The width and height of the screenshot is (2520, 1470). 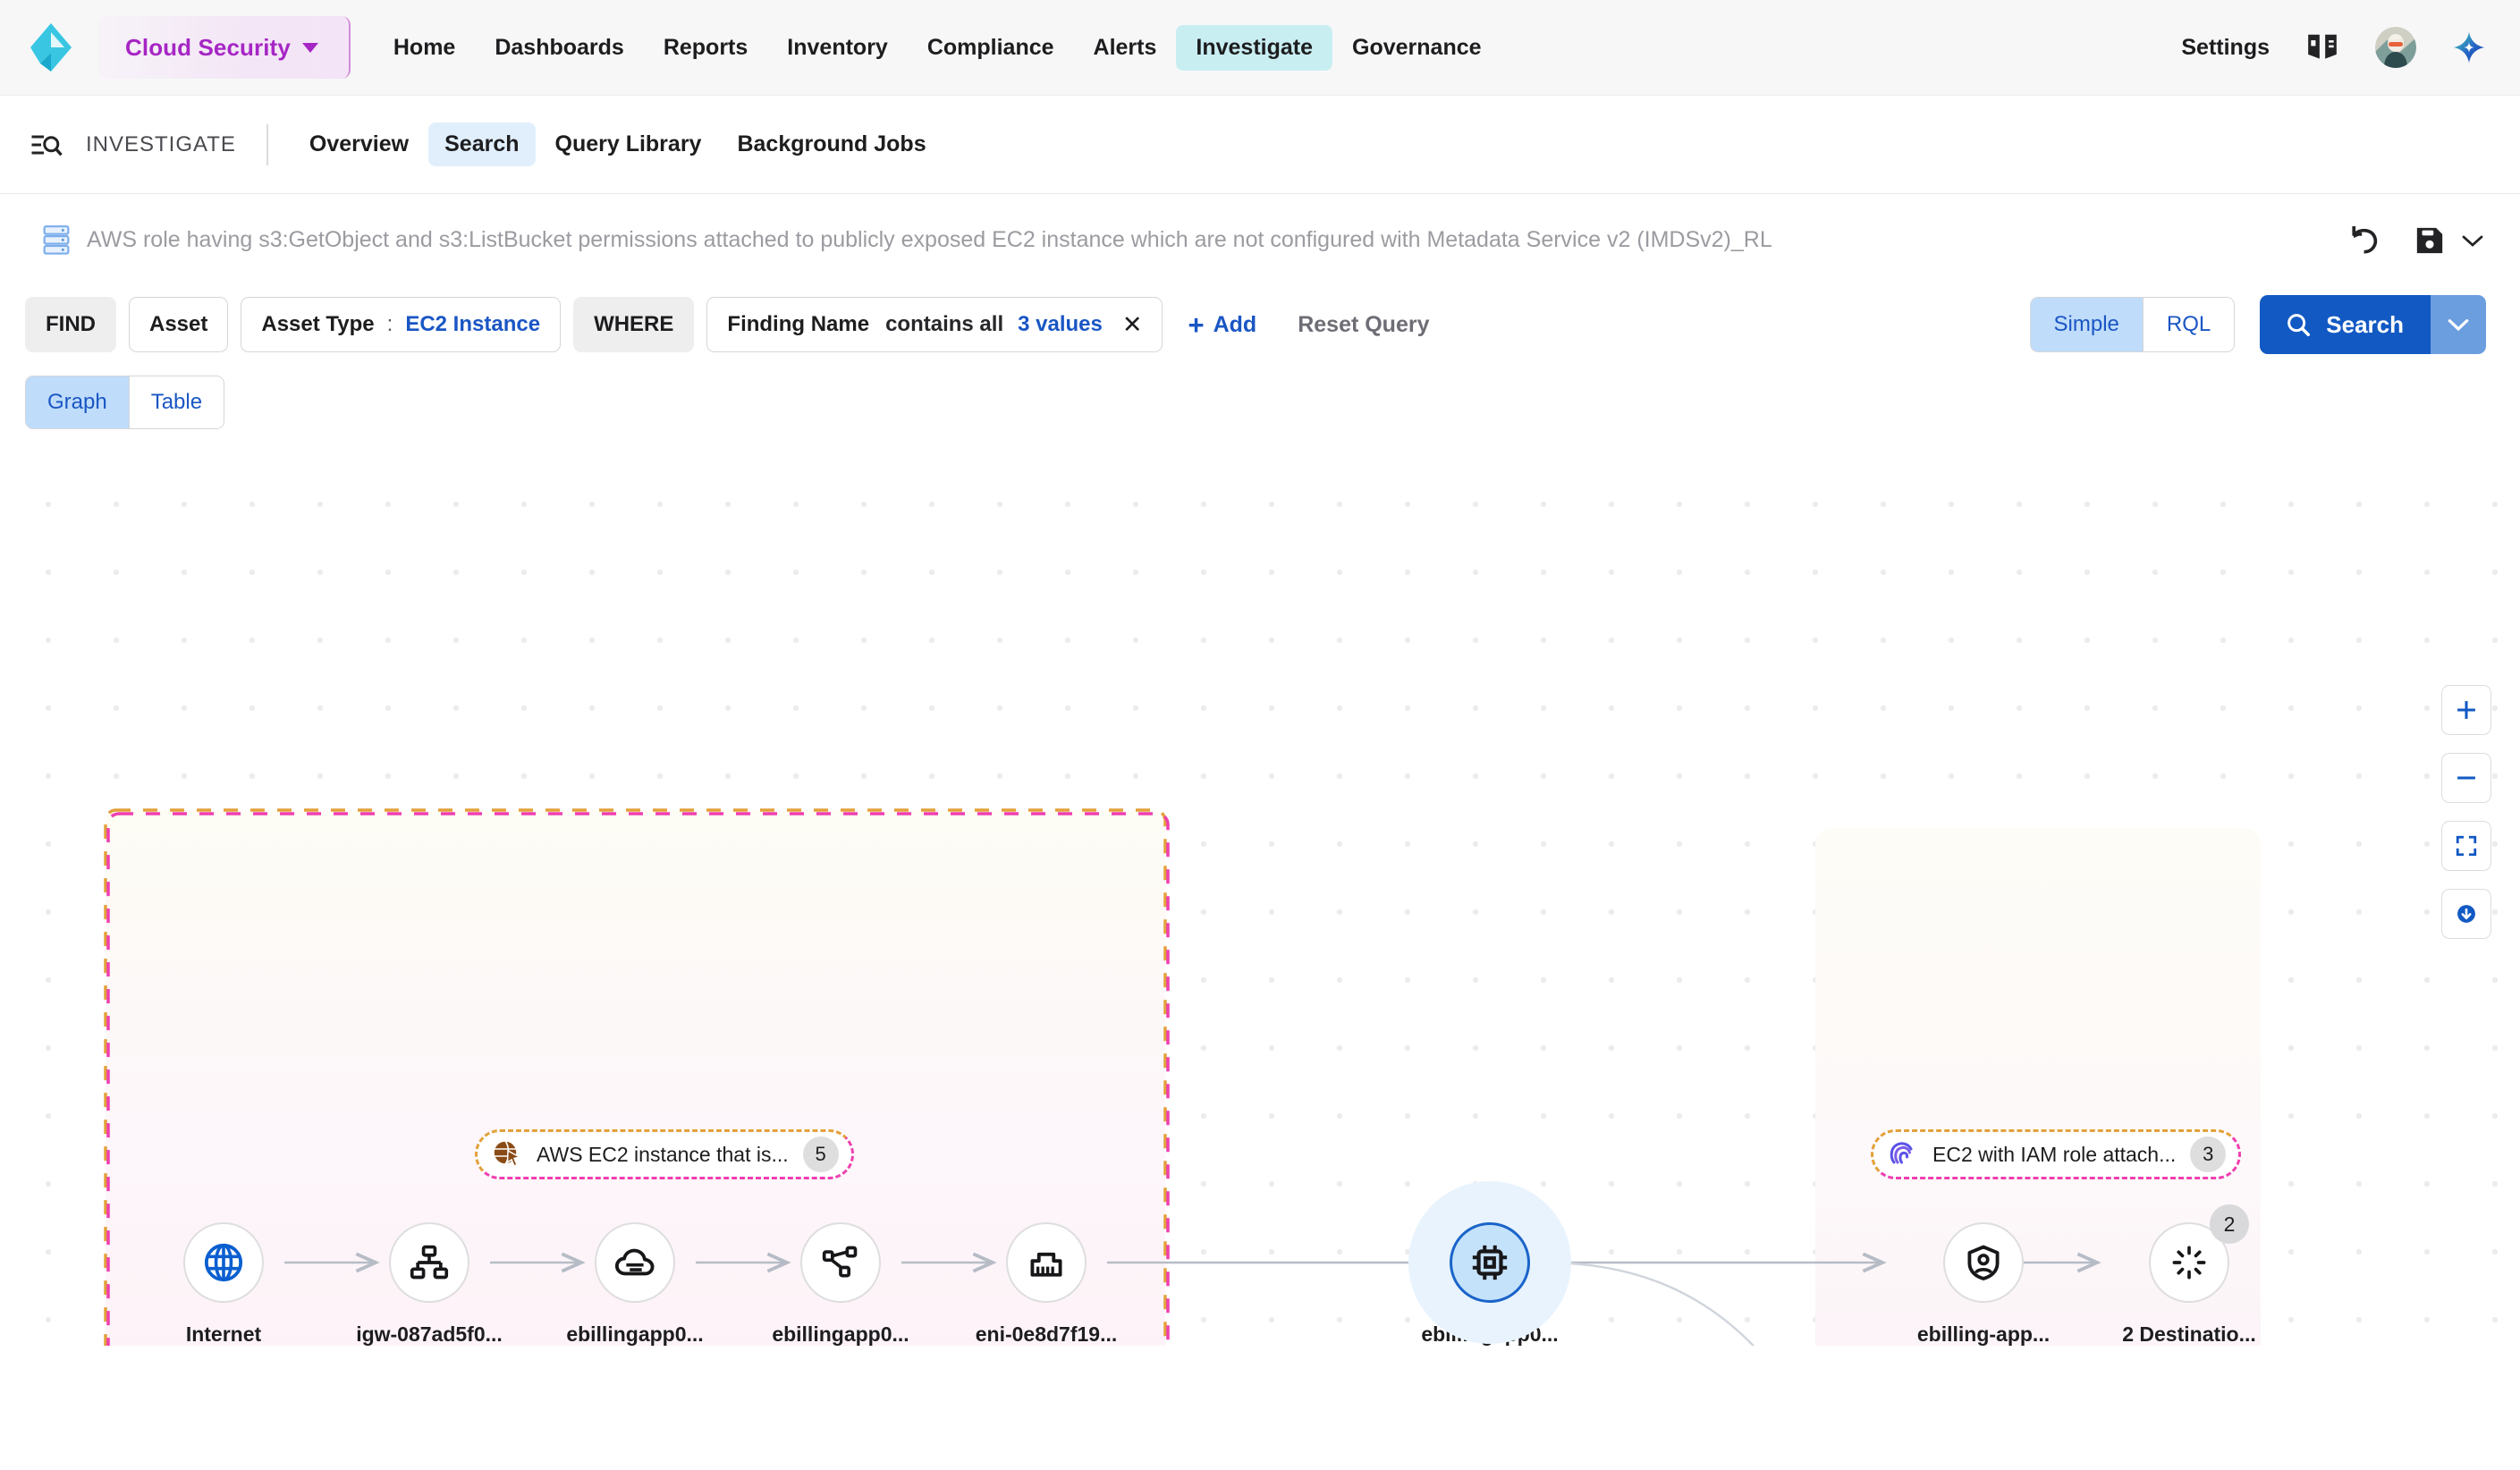 What do you see at coordinates (2257, 324) in the screenshot?
I see `query-mode-and-search: Simple RQL Search` at bounding box center [2257, 324].